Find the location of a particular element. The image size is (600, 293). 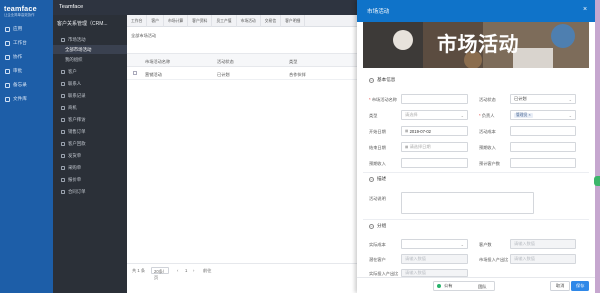

left-nav: teamface 让企业简单高效协作 应用 工作台 协作 审批 备忘录 文件库 is located at coordinates (26, 146).